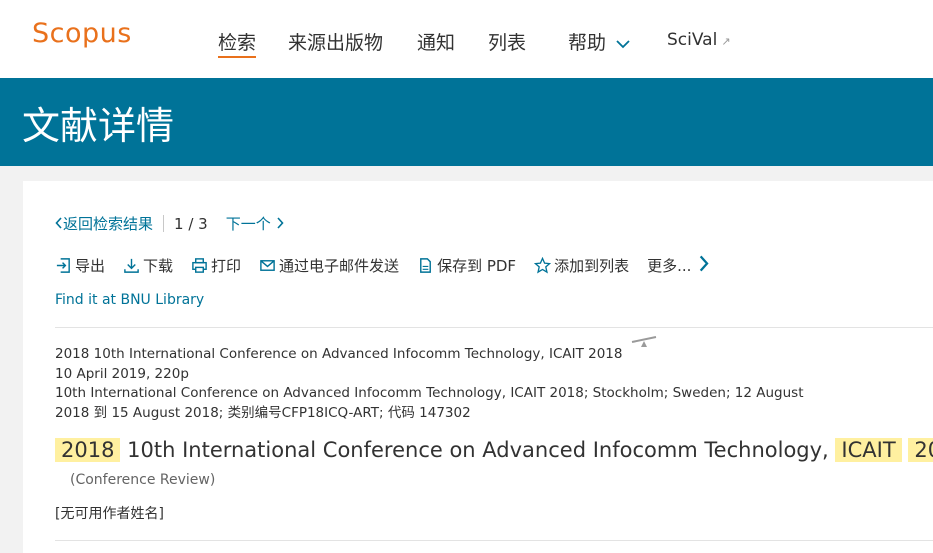 This screenshot has width=933, height=553. Describe the element at coordinates (143, 480) in the screenshot. I see `document-type: (Conference Review)` at that location.